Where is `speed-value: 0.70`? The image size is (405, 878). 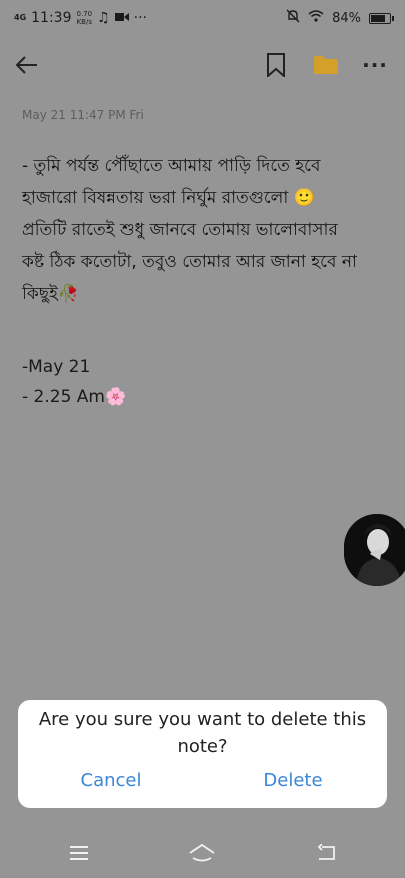
speed-value: 0.70 is located at coordinates (84, 14).